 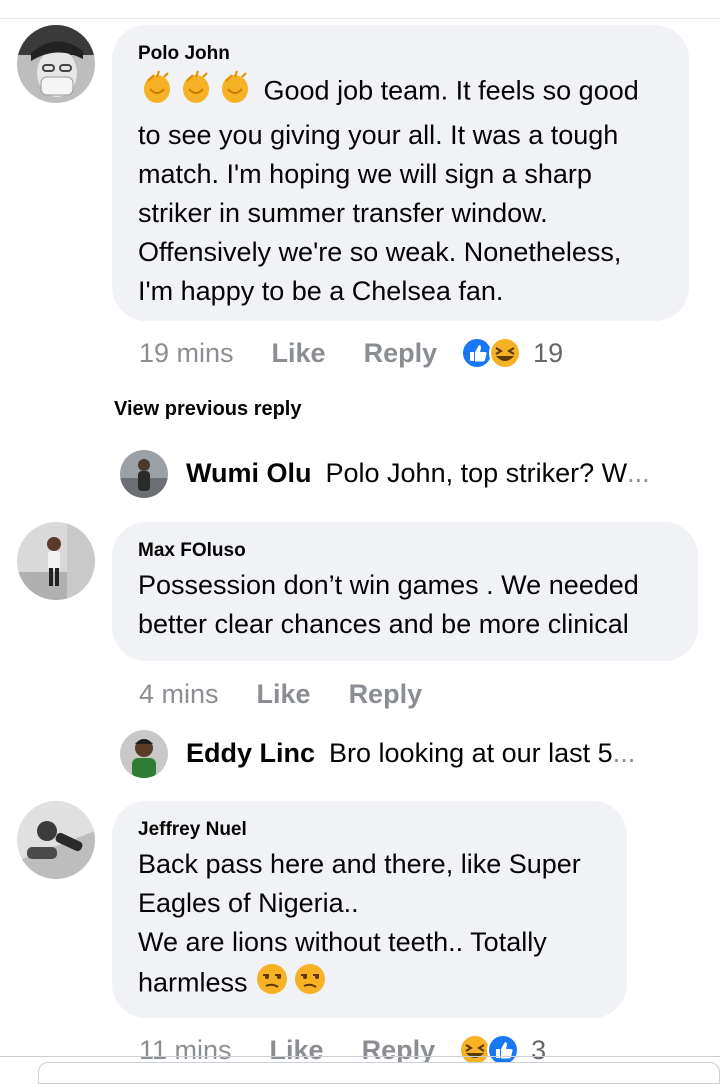 I want to click on reactions-summary, so click(x=492, y=353).